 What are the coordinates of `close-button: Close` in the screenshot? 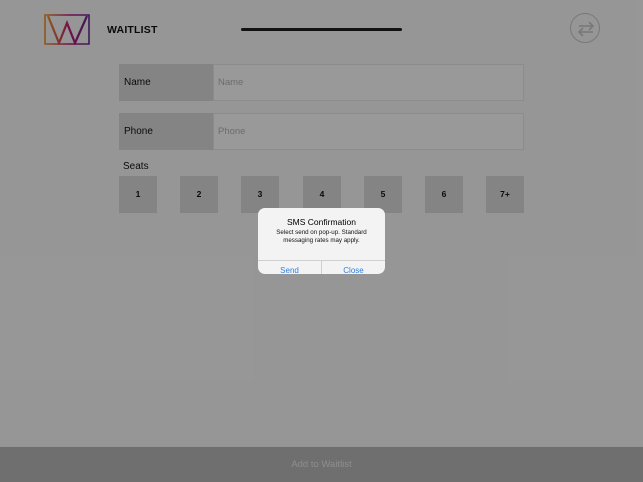 It's located at (353, 267).